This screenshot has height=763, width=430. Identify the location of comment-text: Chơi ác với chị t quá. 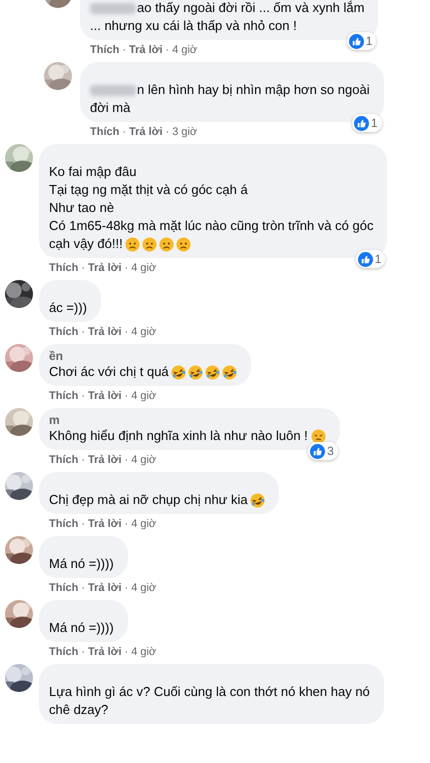
(109, 372).